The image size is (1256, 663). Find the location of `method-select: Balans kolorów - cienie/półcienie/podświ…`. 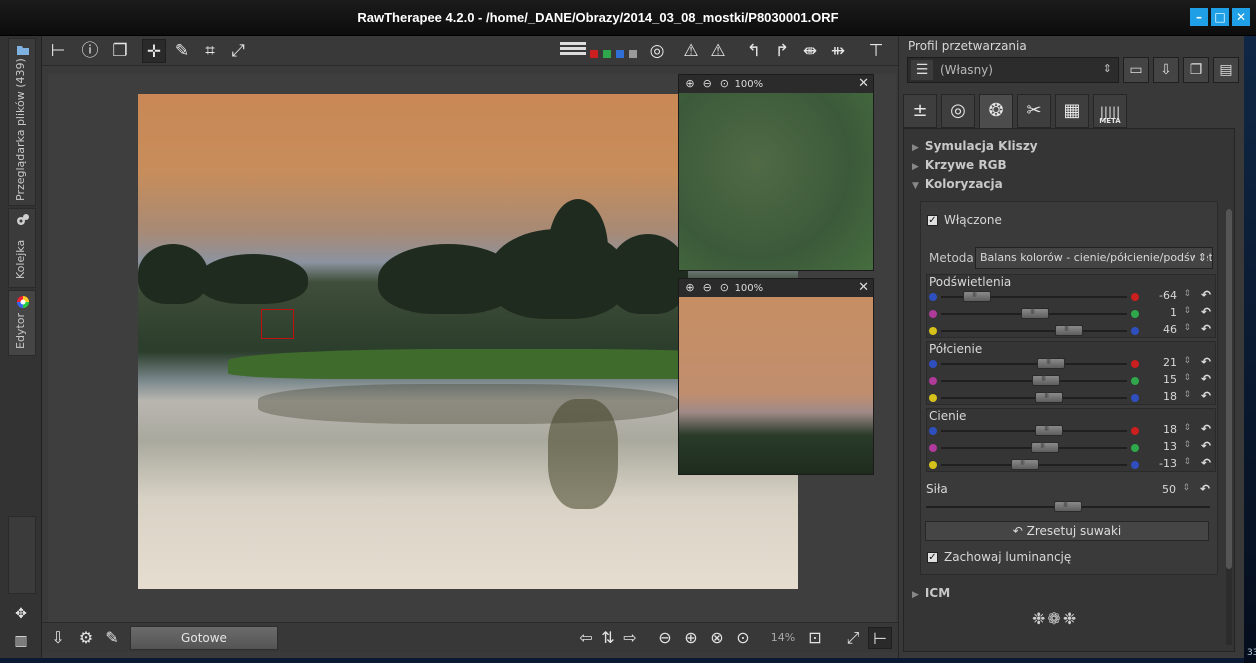

method-select: Balans kolorów - cienie/półcienie/podświ… is located at coordinates (1094, 258).